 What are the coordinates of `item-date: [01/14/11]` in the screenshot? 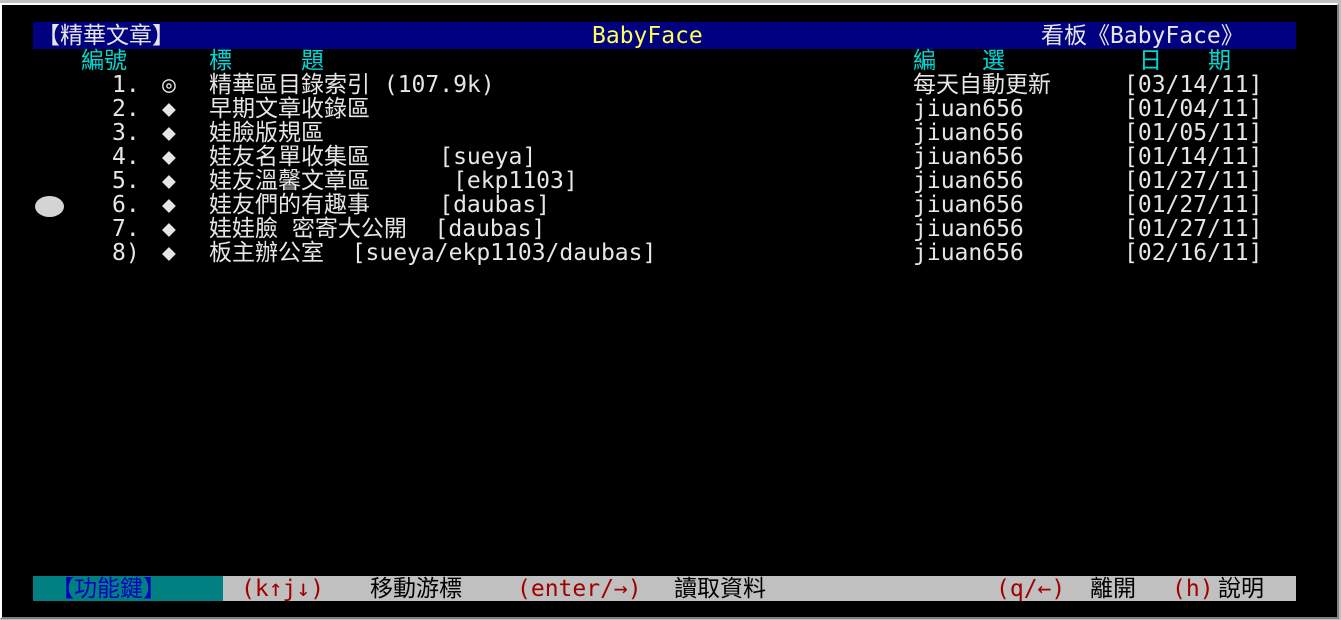 It's located at (1193, 157).